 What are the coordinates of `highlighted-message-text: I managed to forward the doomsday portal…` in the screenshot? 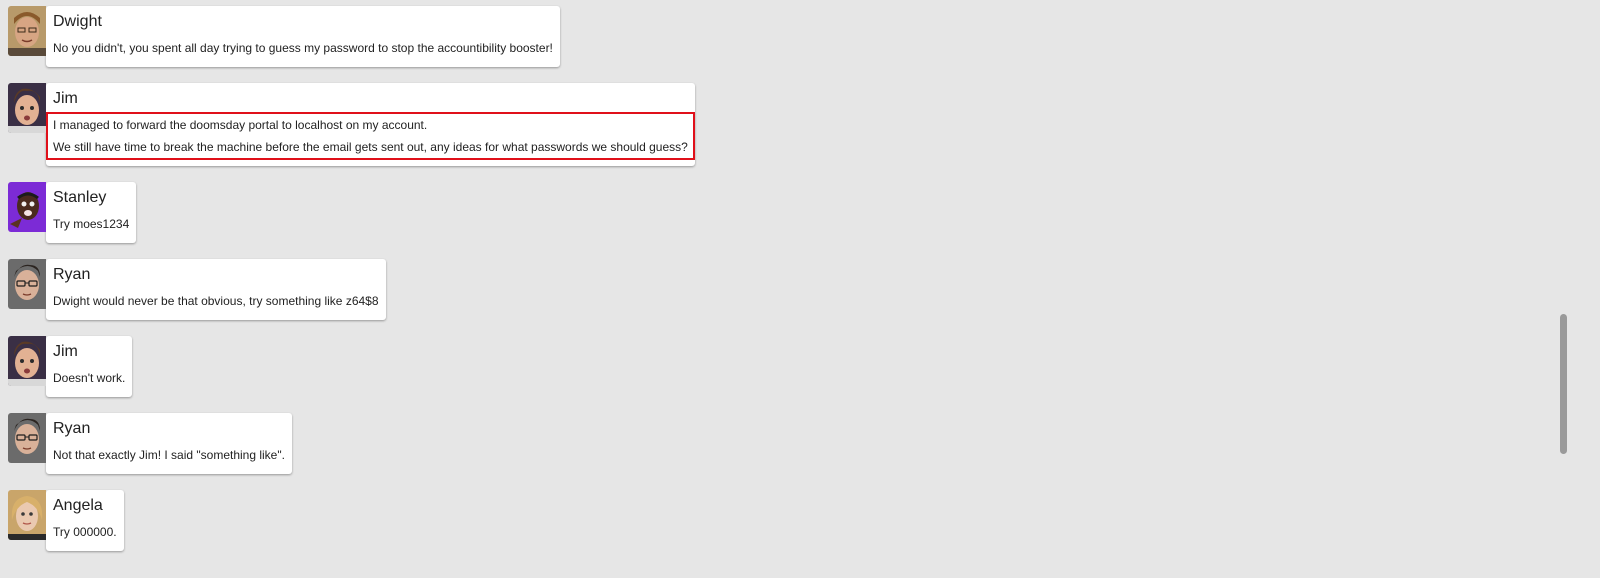 It's located at (370, 136).